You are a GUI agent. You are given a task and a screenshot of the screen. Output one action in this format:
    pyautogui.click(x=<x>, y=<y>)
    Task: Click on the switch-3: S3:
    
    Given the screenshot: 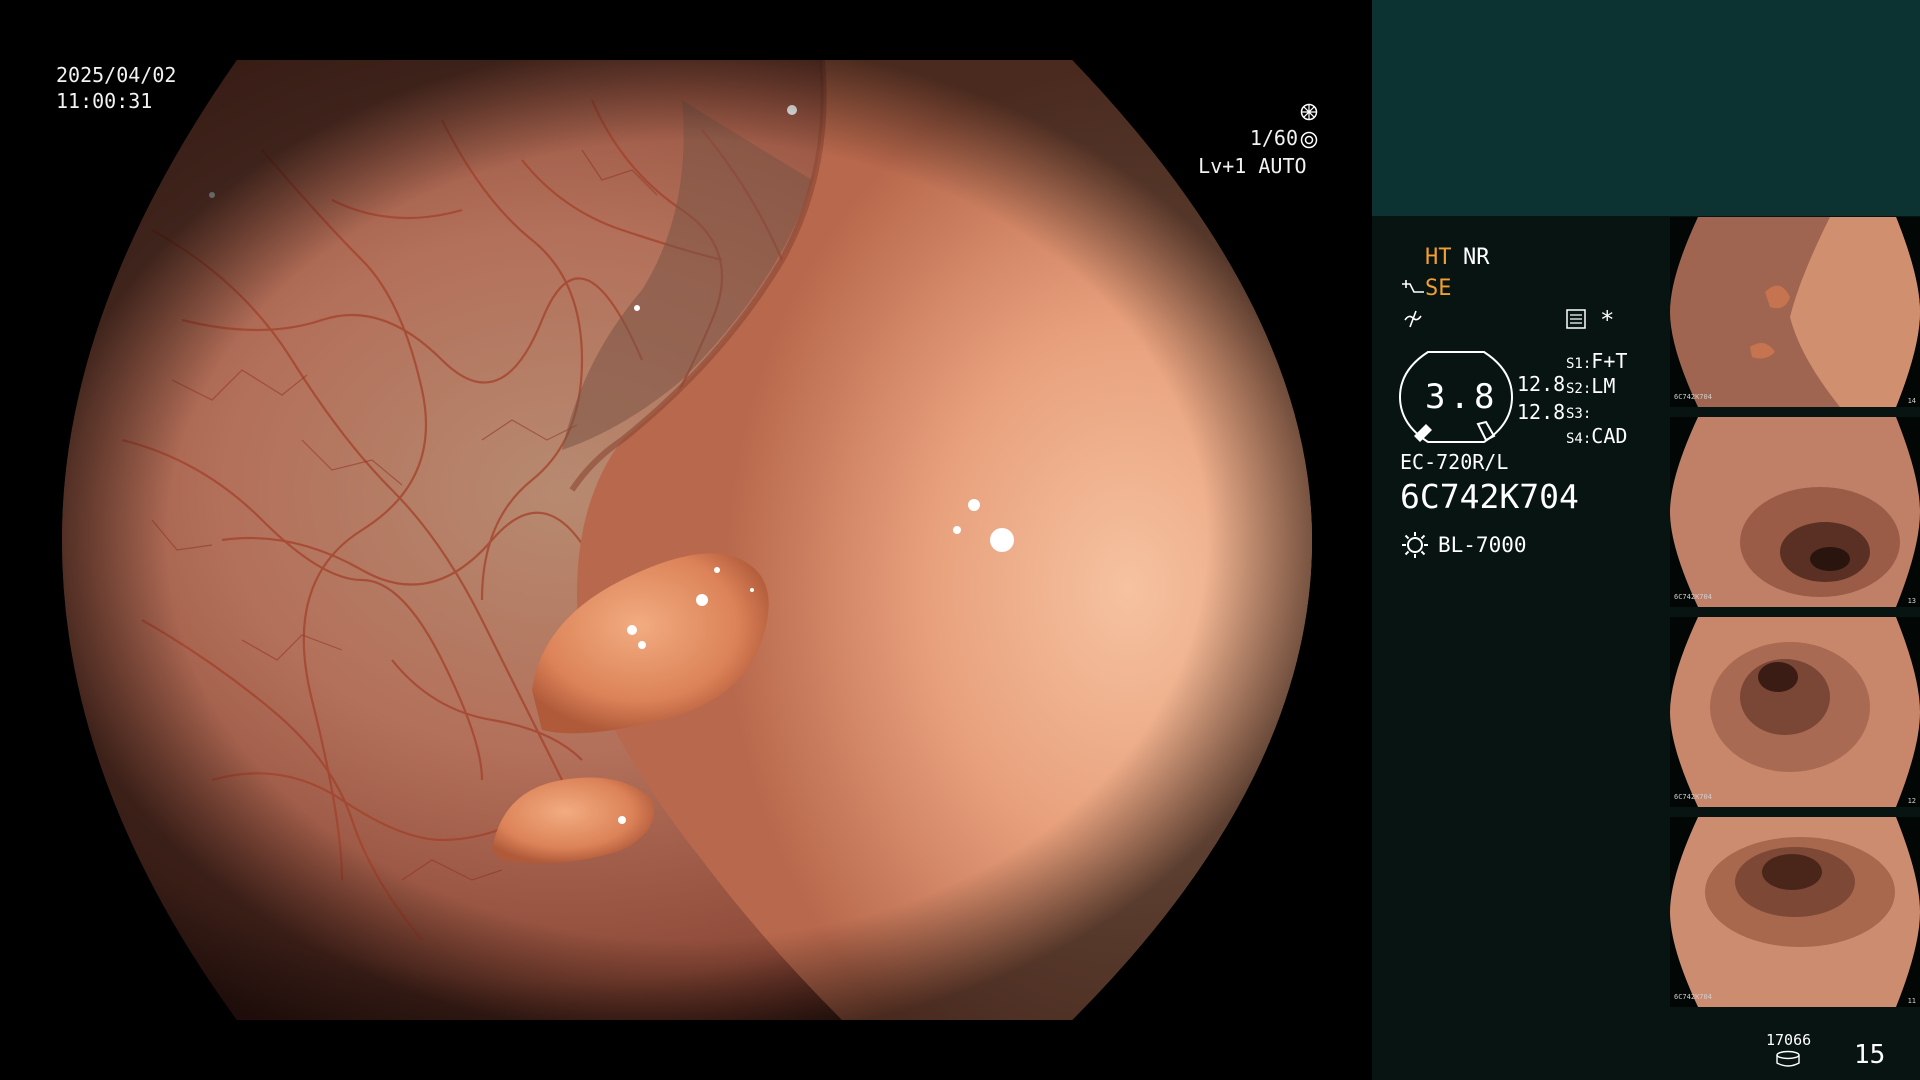 What is the action you would take?
    pyautogui.click(x=1578, y=412)
    